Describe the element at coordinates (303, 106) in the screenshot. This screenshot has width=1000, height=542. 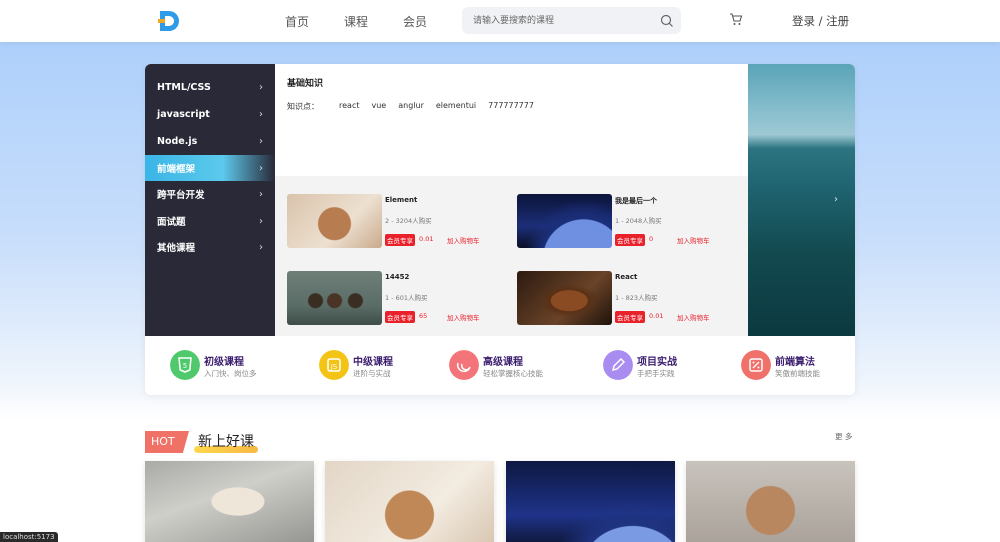
I see `kp-label: 知识点：` at that location.